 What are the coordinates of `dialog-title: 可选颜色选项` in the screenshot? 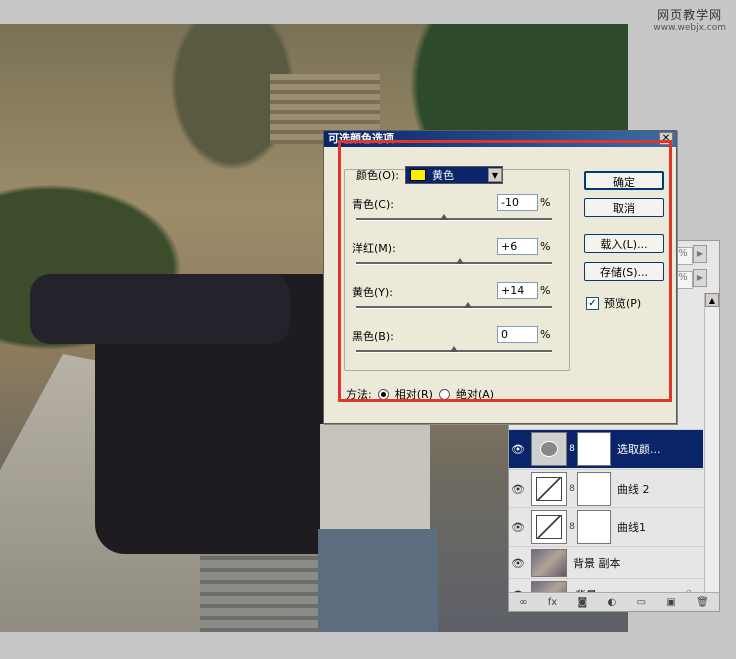 It's located at (361, 138).